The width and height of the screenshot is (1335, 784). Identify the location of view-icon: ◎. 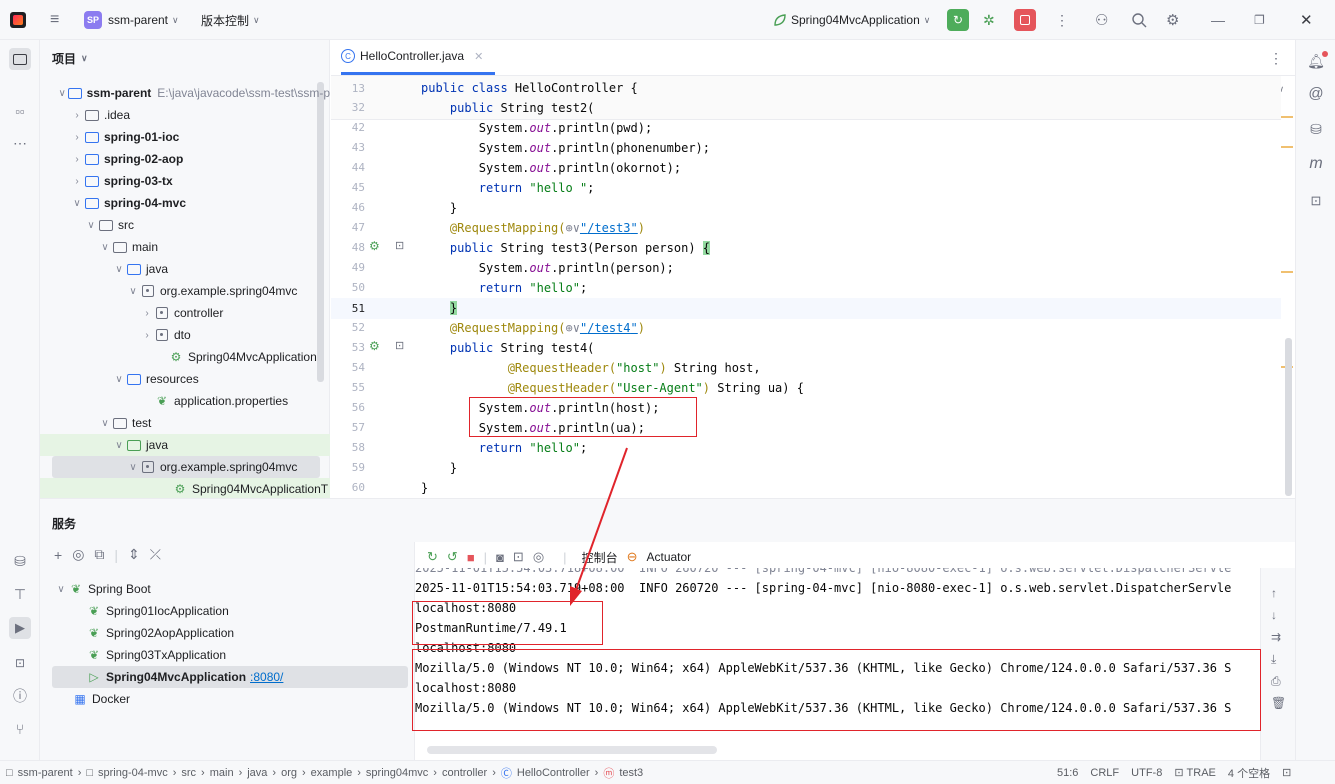
(78, 554).